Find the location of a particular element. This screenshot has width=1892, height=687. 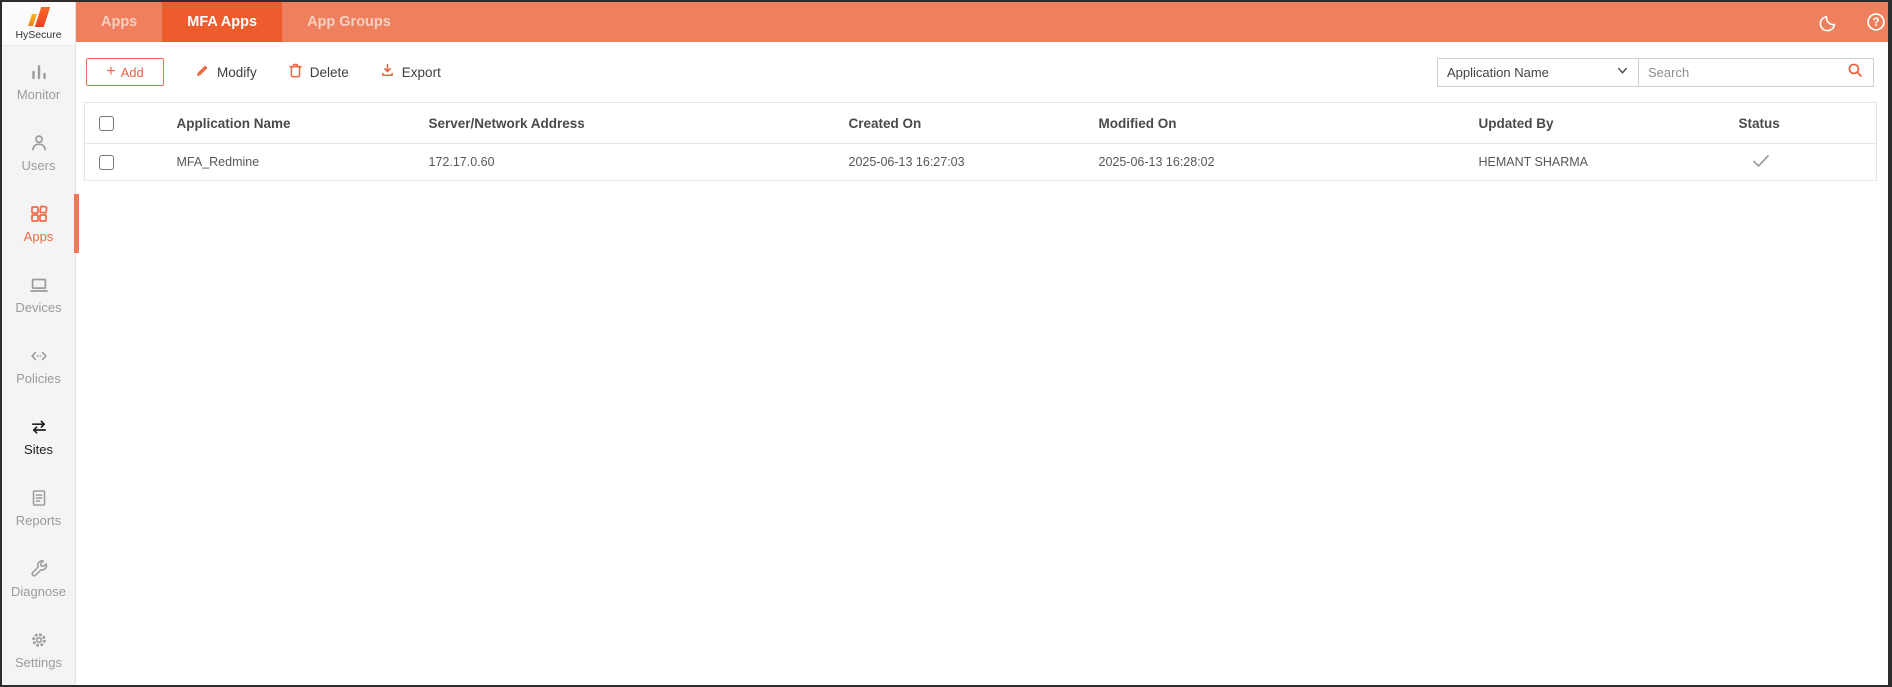

sidebar-item-policies: Policies is located at coordinates (38, 365).